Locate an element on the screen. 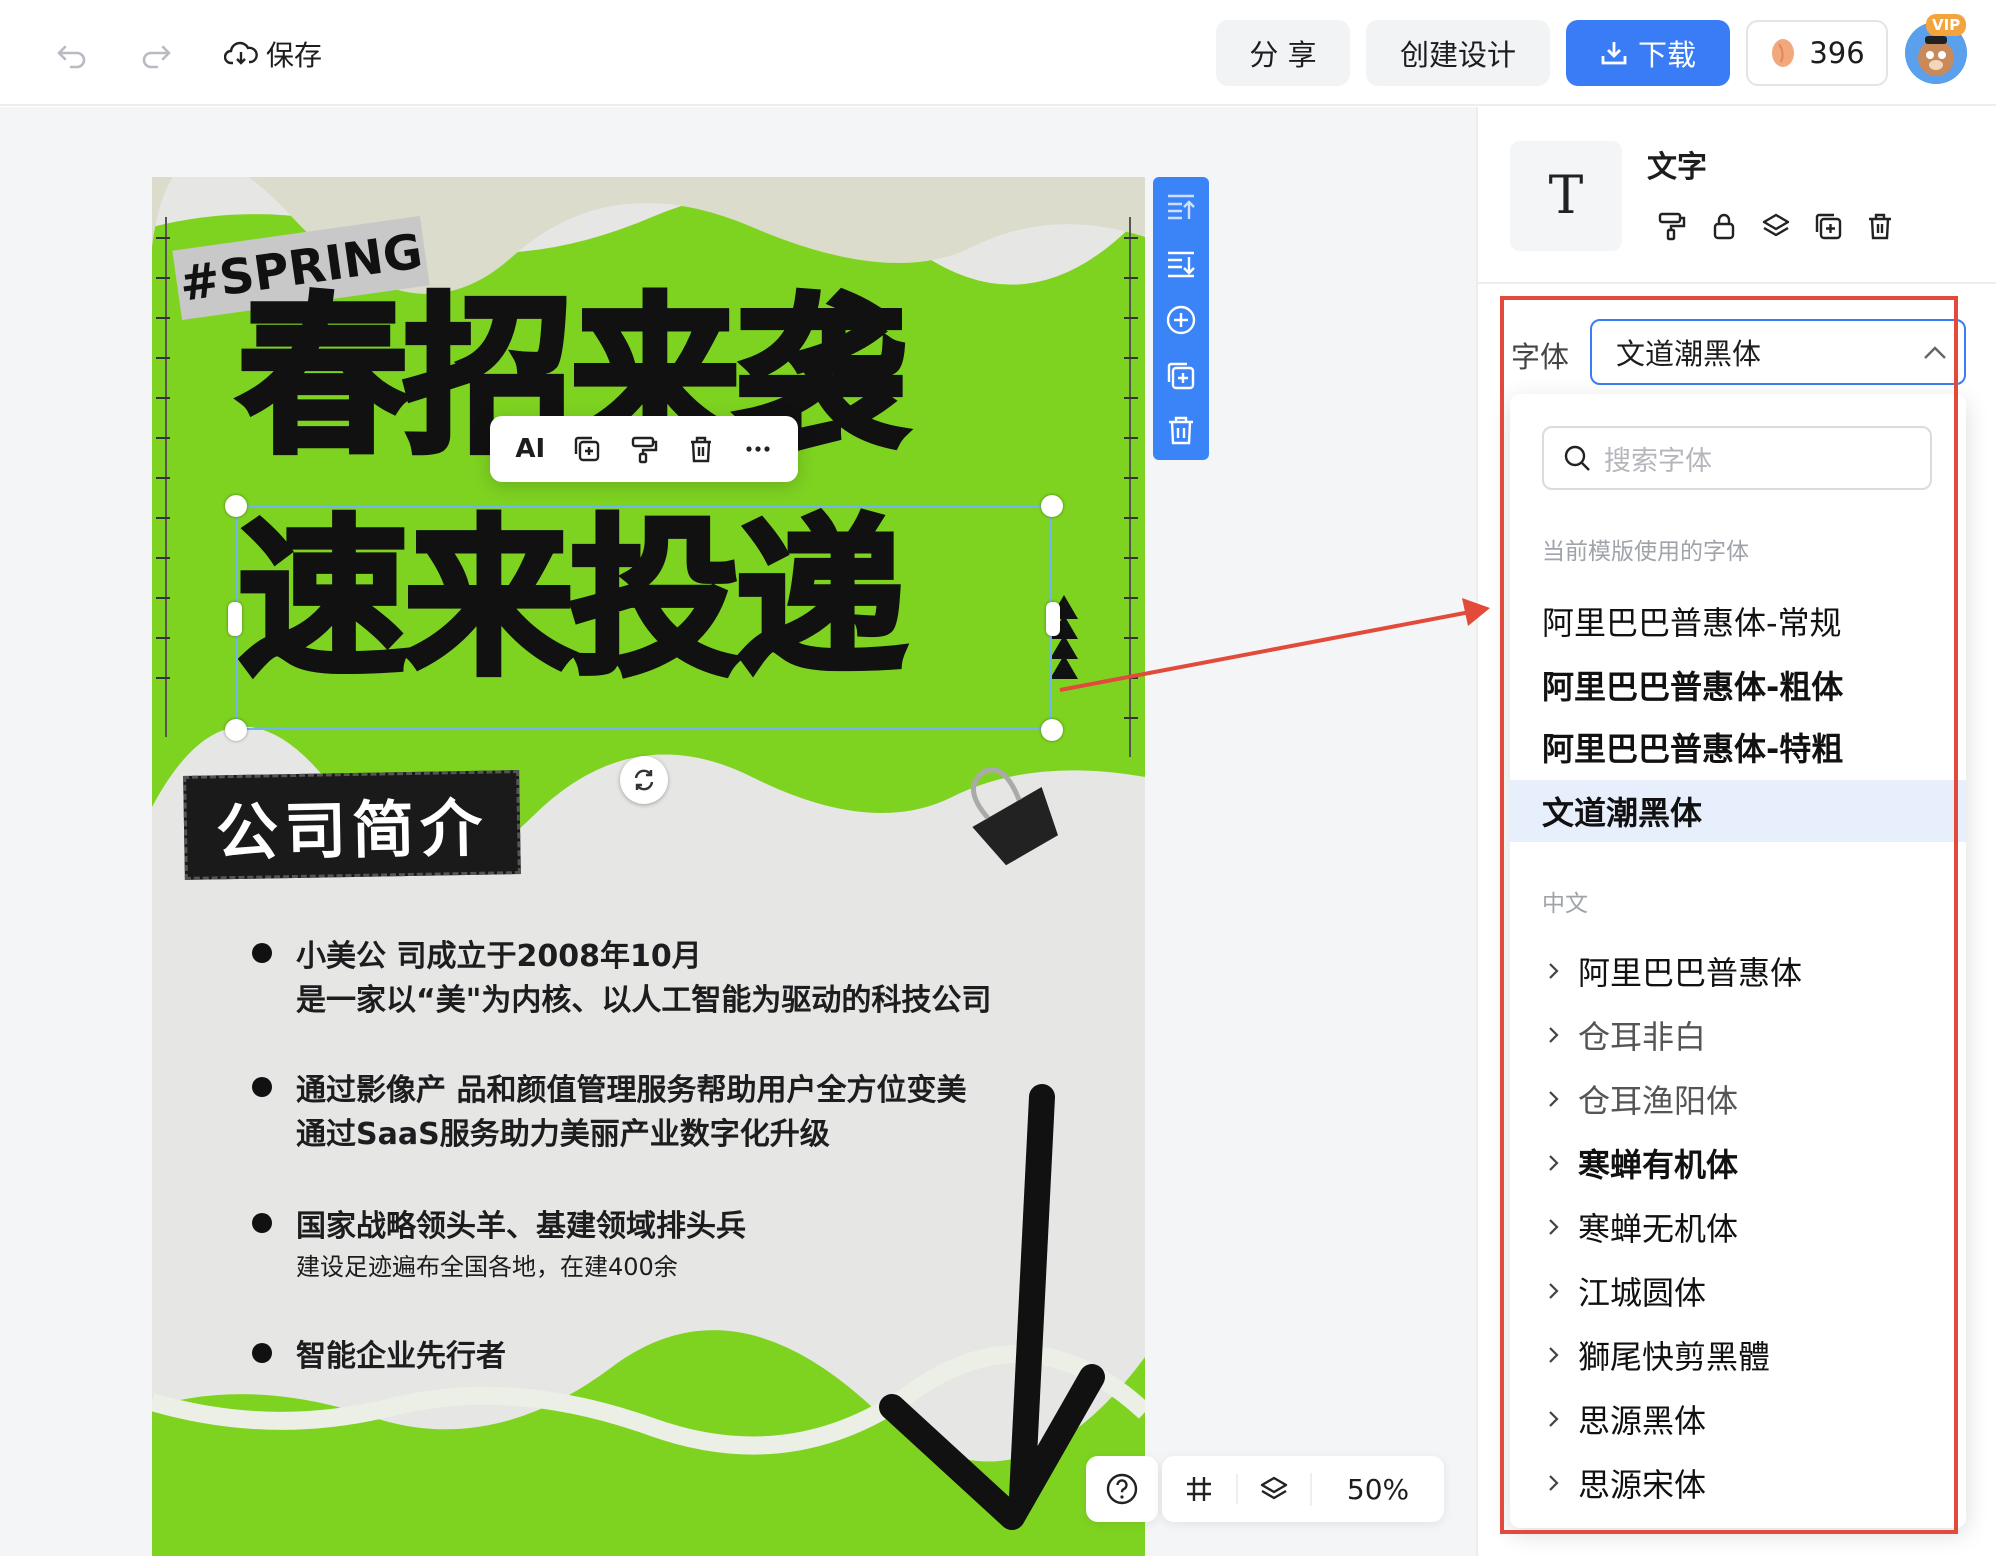  floating-toolbar: AI is located at coordinates (644, 449).